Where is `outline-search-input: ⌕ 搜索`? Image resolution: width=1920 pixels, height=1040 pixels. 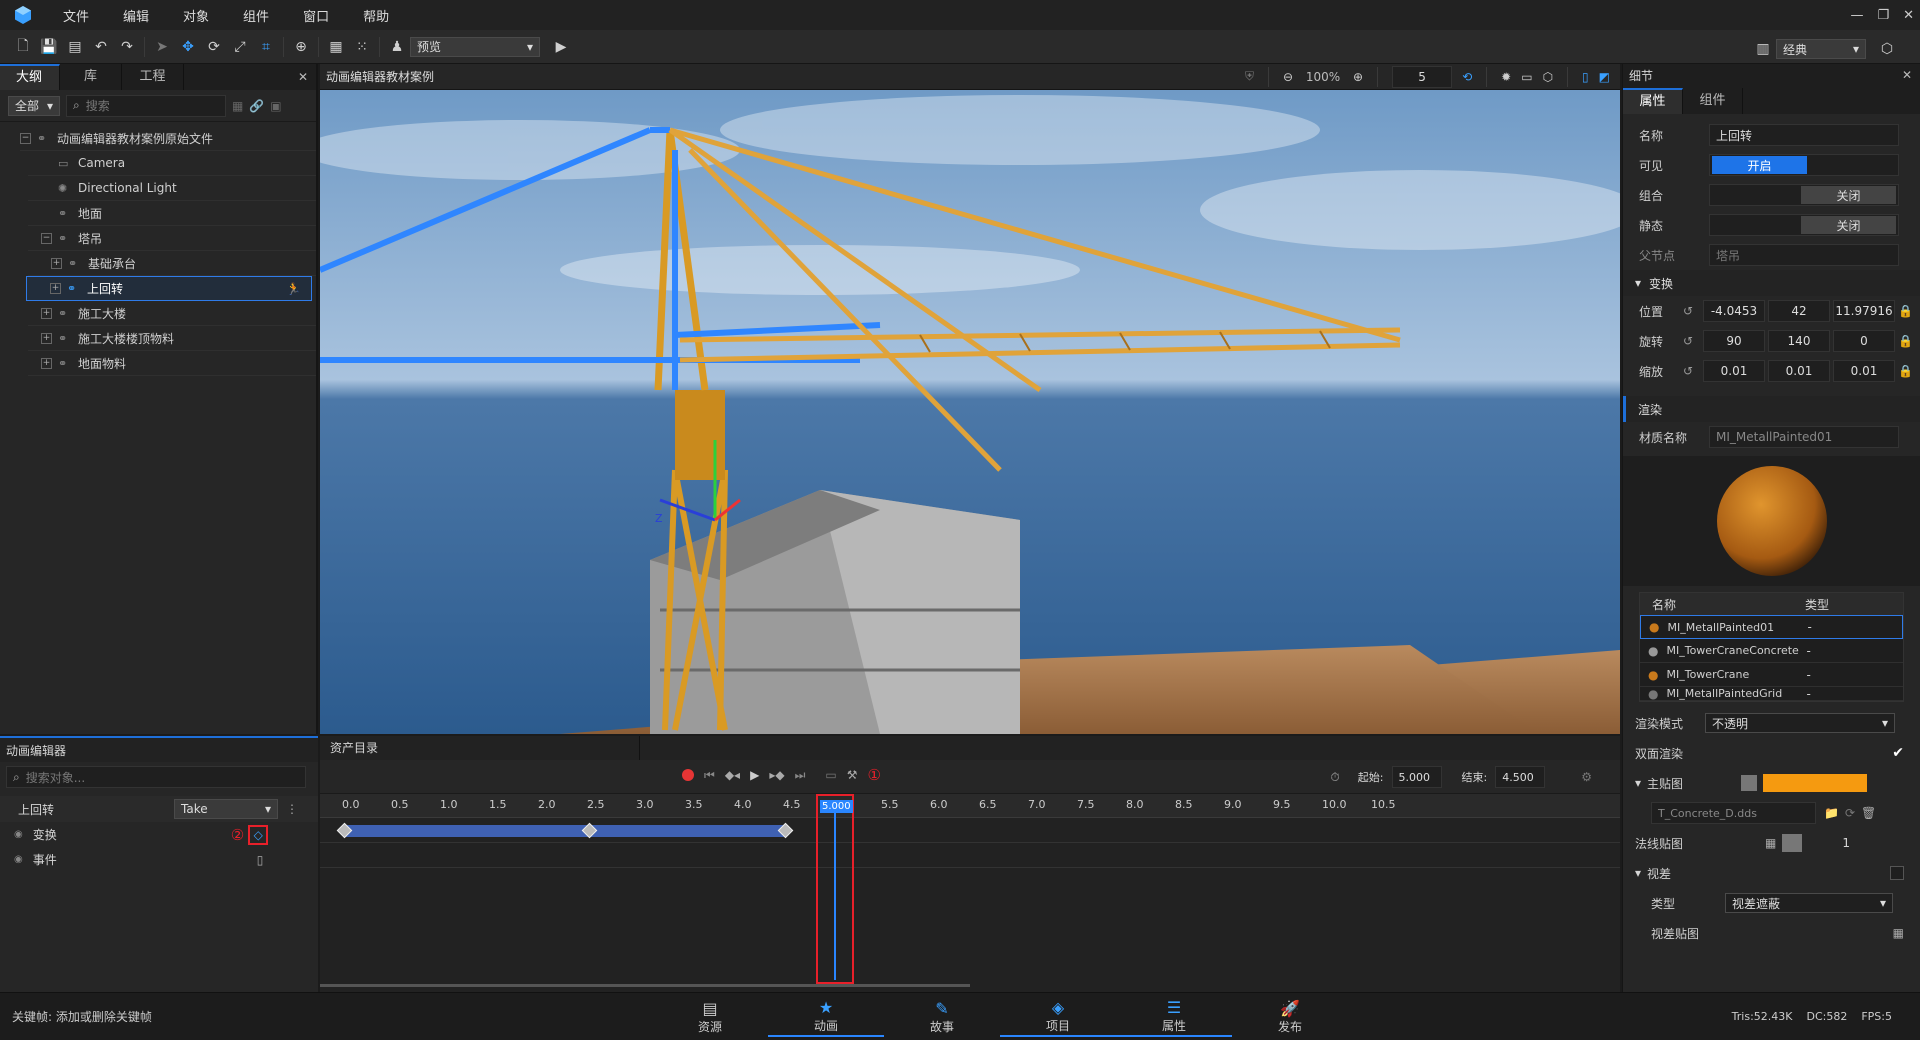 outline-search-input: ⌕ 搜索 is located at coordinates (146, 105).